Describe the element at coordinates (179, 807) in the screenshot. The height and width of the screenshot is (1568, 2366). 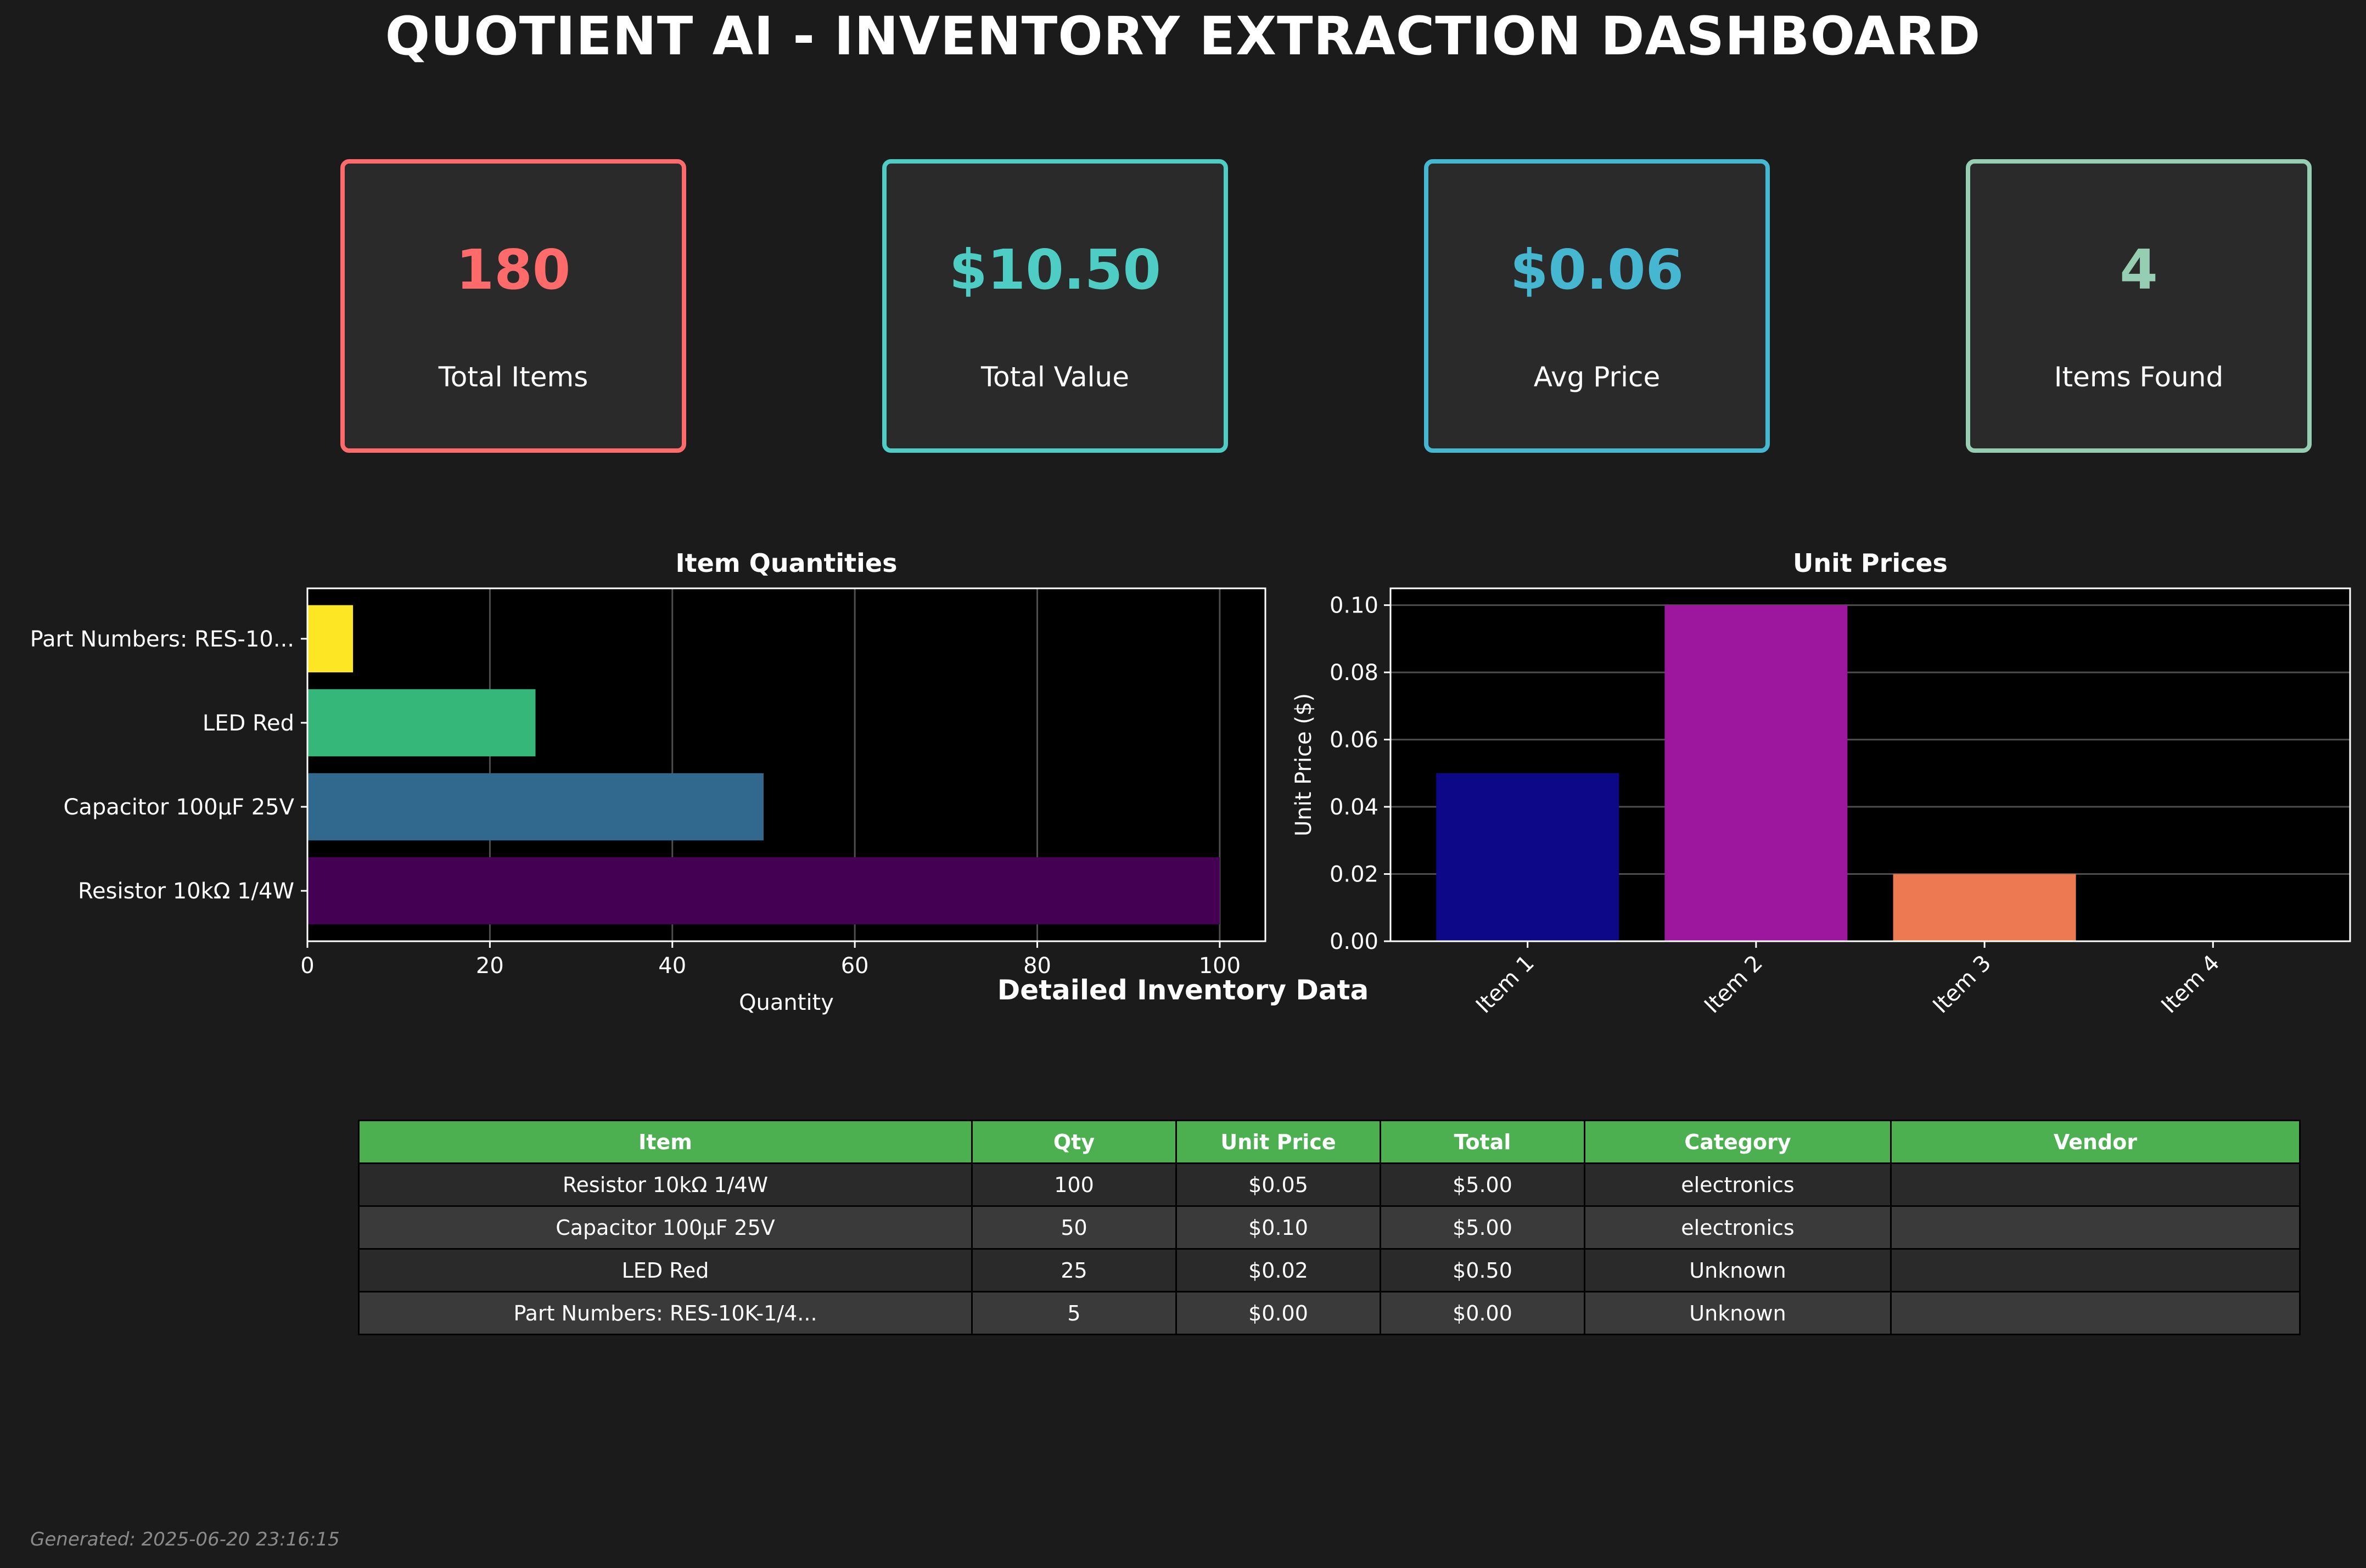
I see `y-tick-label: Capacitor 100µF 25V` at that location.